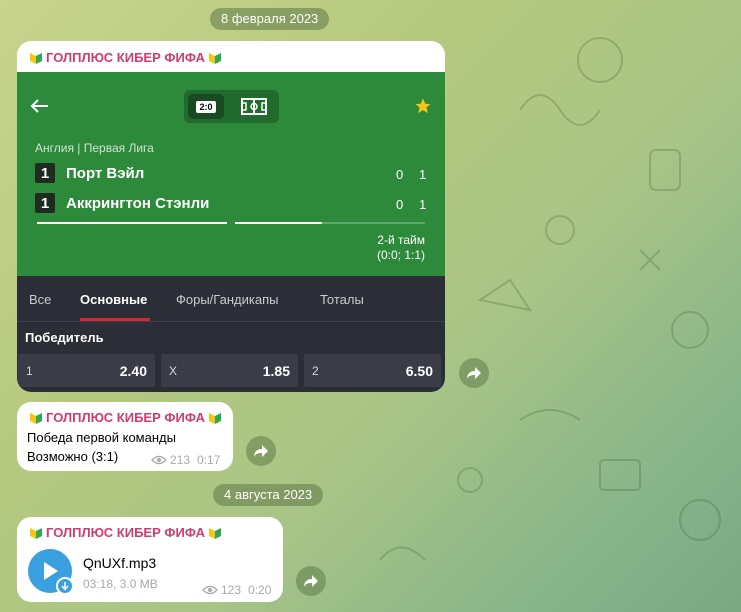  I want to click on date-divider: 4 августа 2023, so click(268, 495).